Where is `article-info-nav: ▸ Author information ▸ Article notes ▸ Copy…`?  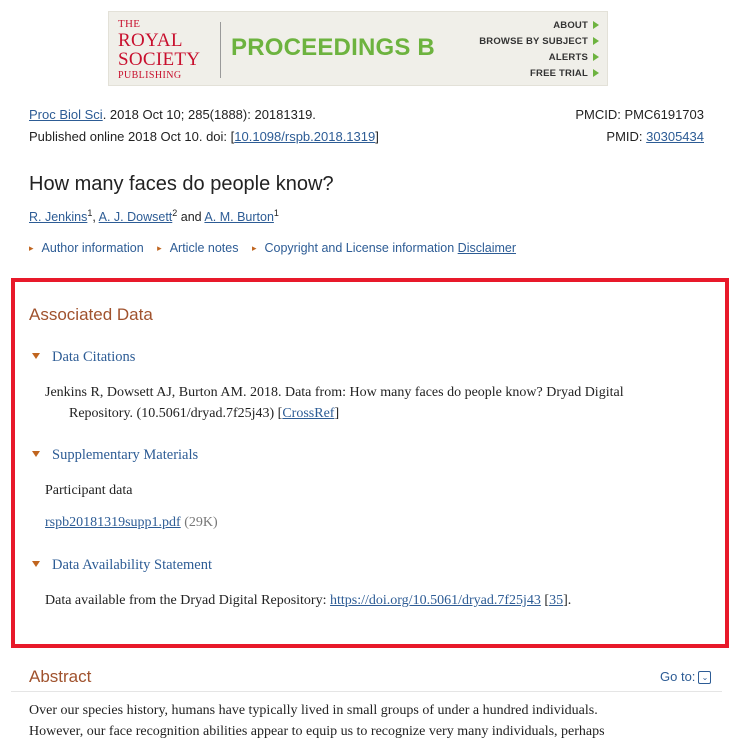 article-info-nav: ▸ Author information ▸ Article notes ▸ Copy… is located at coordinates (272, 248).